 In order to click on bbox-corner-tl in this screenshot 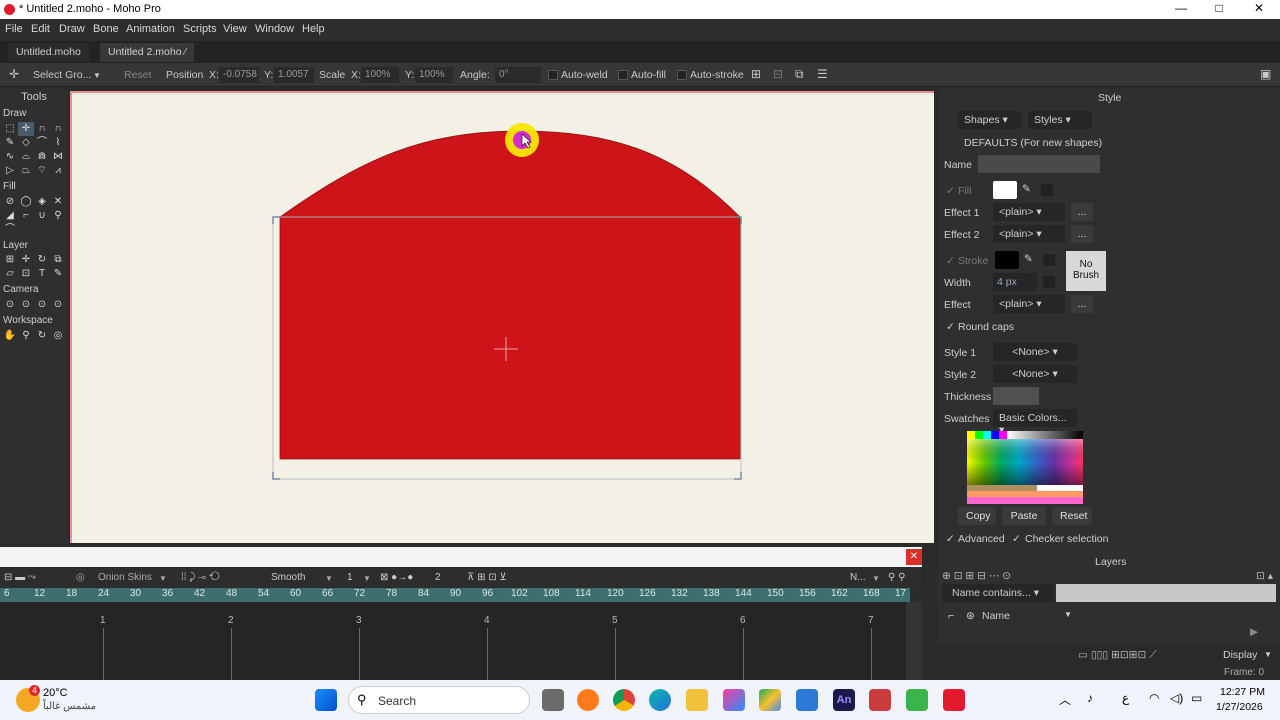, I will do `click(276, 220)`.